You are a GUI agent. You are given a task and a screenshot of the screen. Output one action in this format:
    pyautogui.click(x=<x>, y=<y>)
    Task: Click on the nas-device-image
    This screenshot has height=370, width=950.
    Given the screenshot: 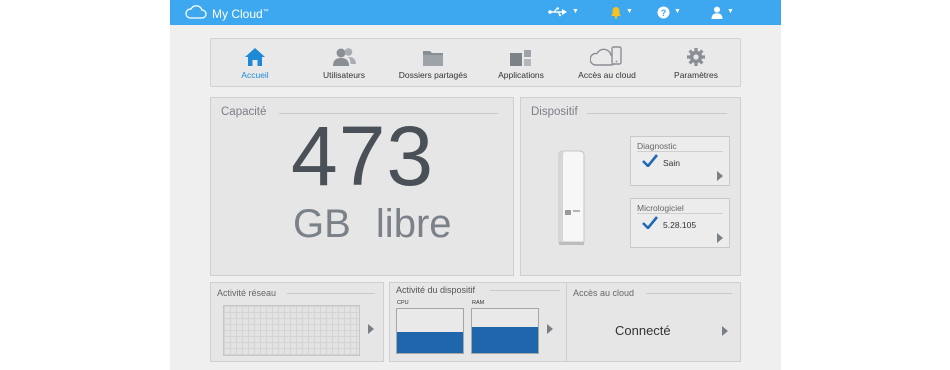 What is the action you would take?
    pyautogui.click(x=571, y=197)
    